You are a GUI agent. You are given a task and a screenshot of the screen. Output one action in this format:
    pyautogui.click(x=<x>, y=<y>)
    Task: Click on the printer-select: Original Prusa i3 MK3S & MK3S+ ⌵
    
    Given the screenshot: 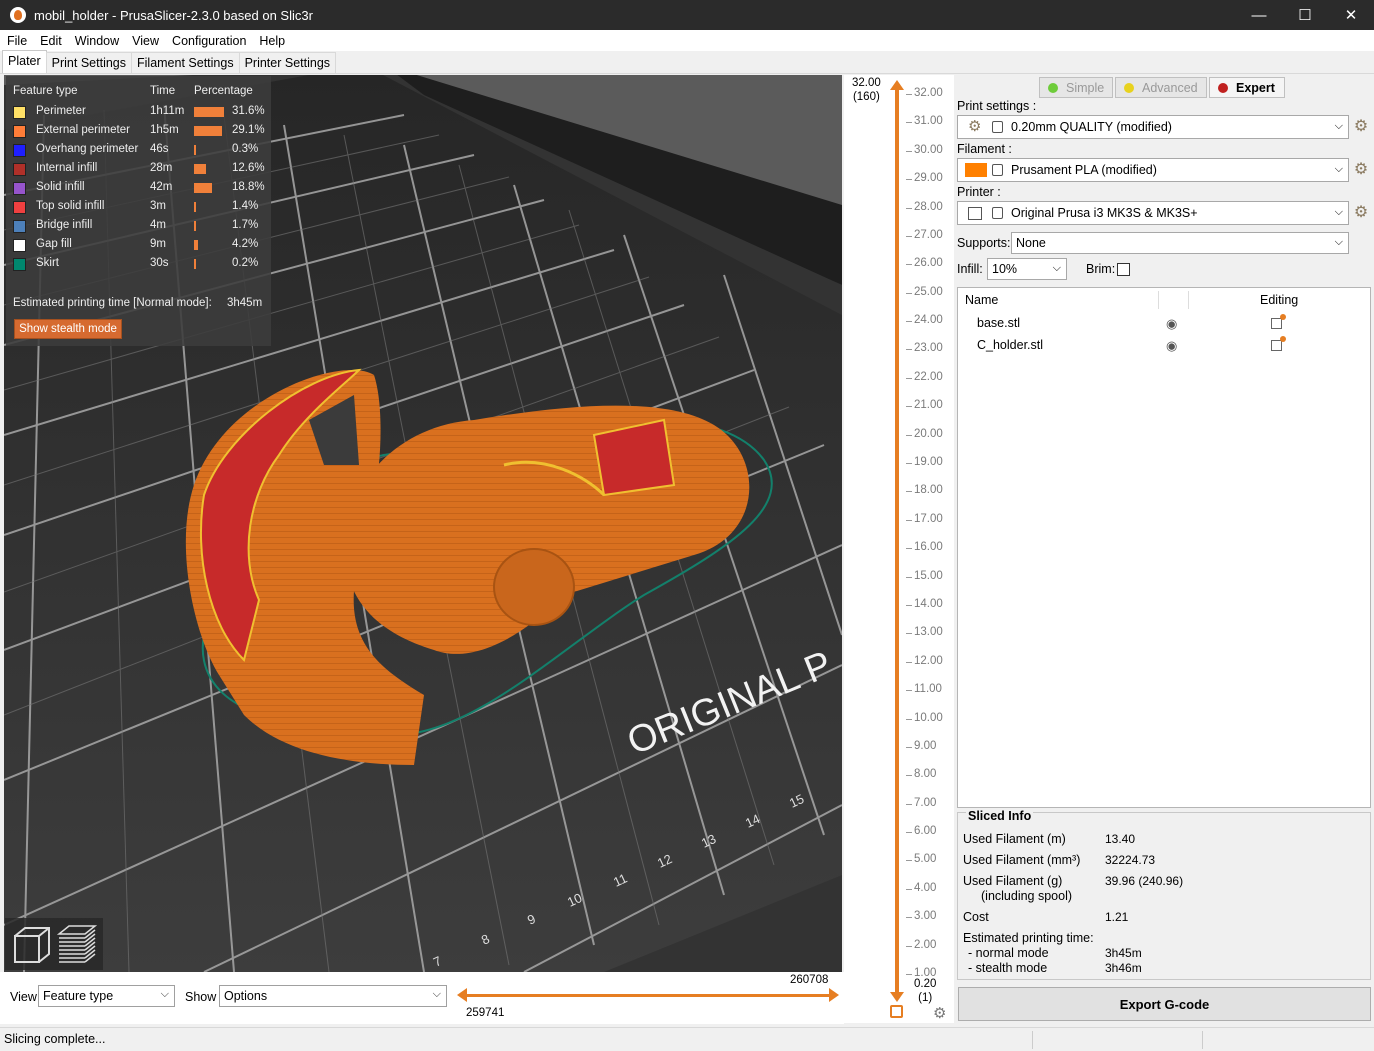 What is the action you would take?
    pyautogui.click(x=1153, y=213)
    